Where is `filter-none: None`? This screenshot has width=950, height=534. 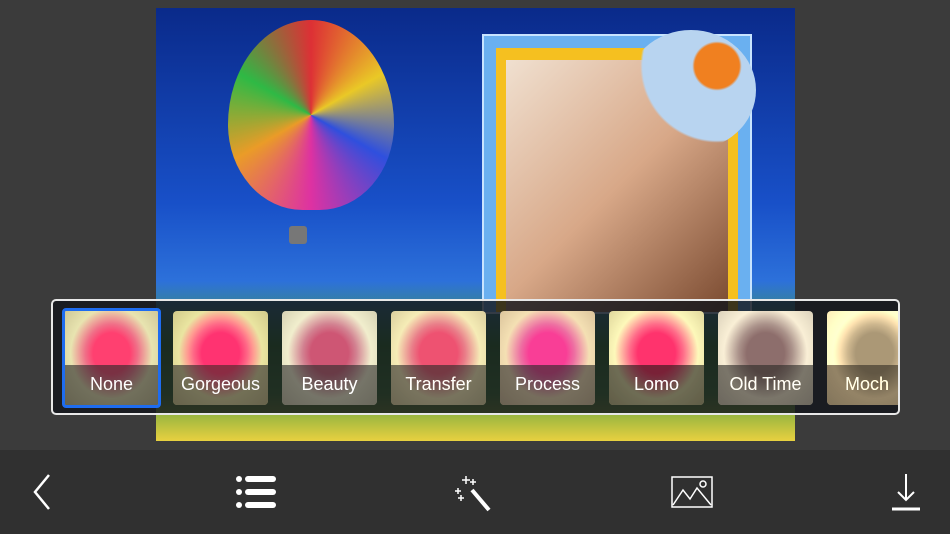
filter-none: None is located at coordinates (111, 358).